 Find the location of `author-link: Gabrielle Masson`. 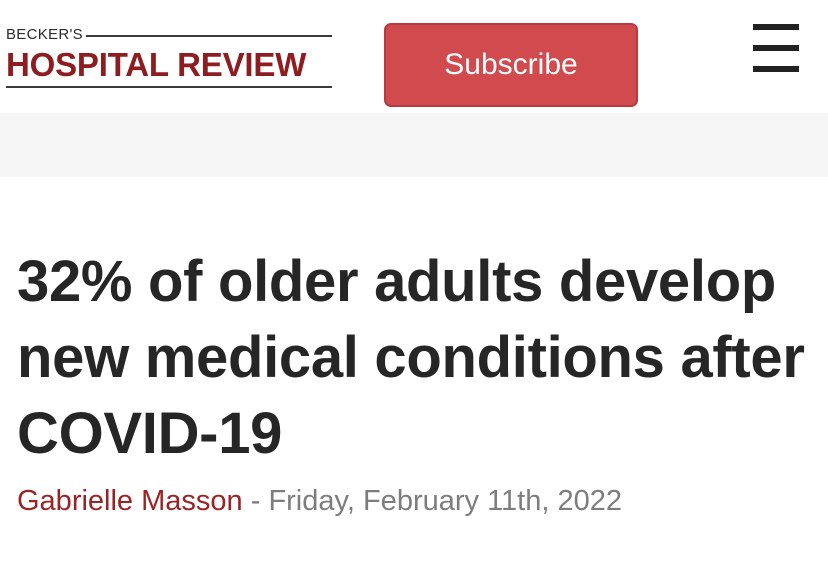

author-link: Gabrielle Masson is located at coordinates (130, 501).